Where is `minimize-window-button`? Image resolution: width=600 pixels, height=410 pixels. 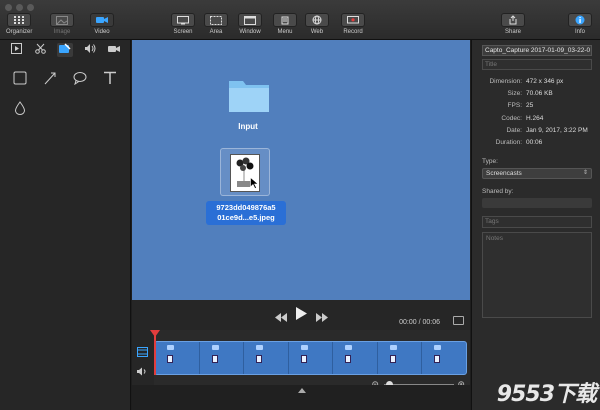 minimize-window-button is located at coordinates (19, 7).